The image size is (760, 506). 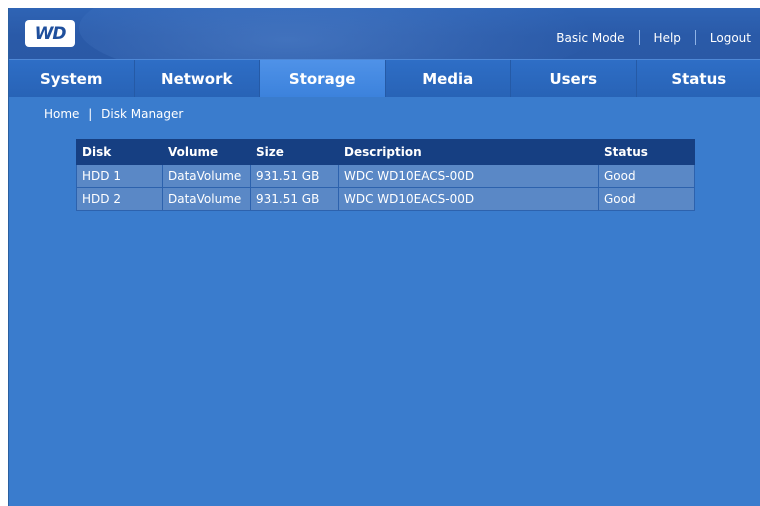 I want to click on table-header-row: Disk Volume Size Description Status, so click(x=385, y=152).